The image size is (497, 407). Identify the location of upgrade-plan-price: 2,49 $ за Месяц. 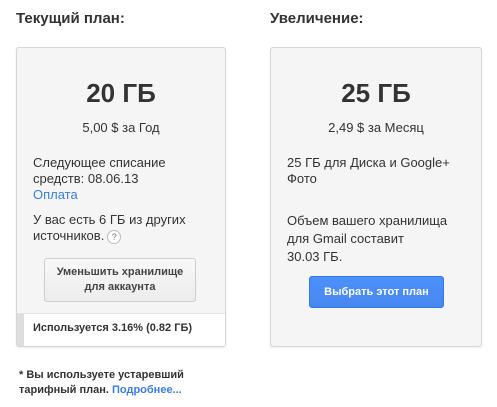
(376, 127).